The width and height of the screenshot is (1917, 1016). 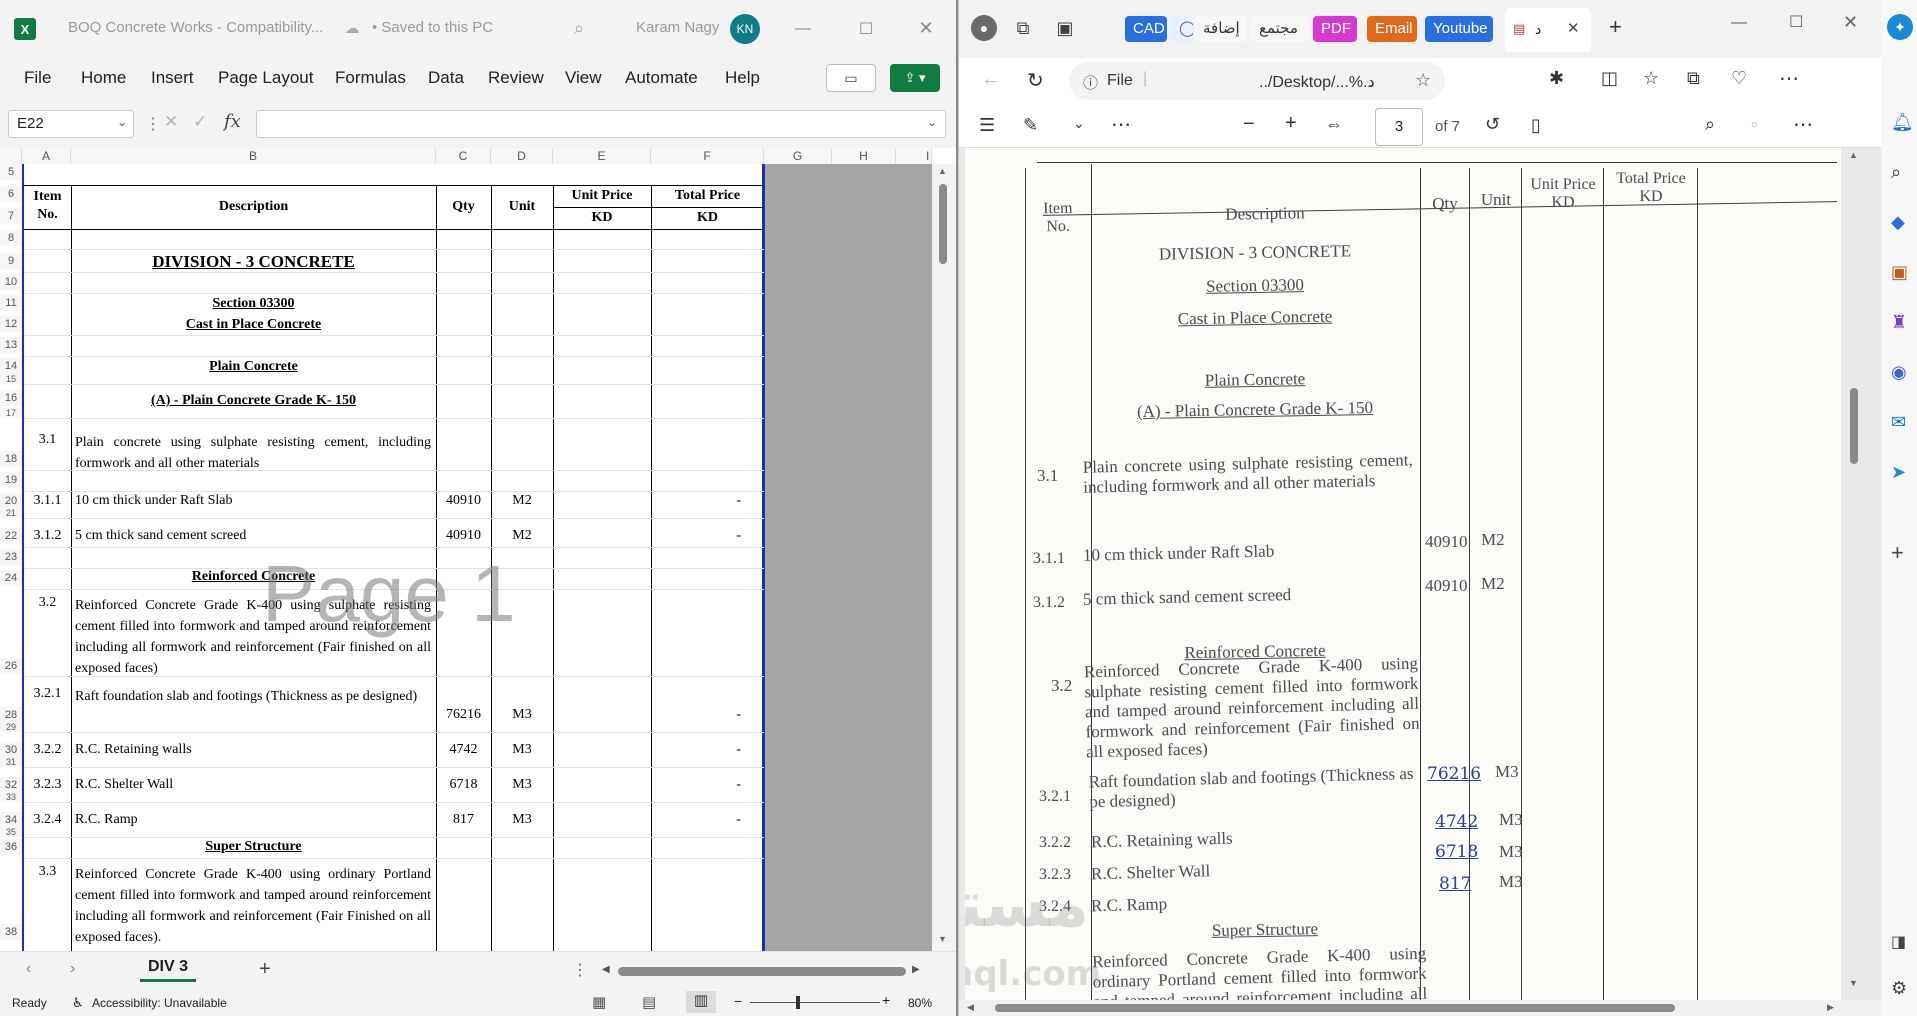 I want to click on column-header-e: E, so click(x=602, y=156).